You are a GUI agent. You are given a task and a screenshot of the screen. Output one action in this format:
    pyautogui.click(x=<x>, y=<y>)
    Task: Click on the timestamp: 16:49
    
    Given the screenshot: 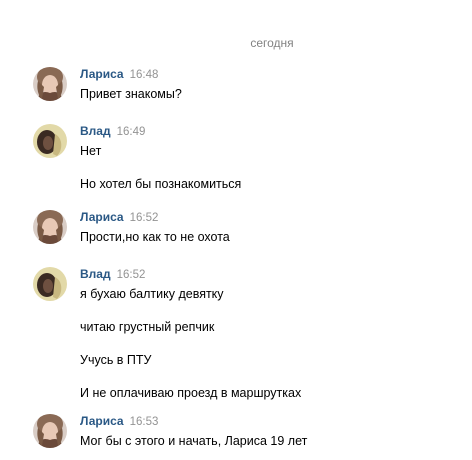 What is the action you would take?
    pyautogui.click(x=131, y=132)
    